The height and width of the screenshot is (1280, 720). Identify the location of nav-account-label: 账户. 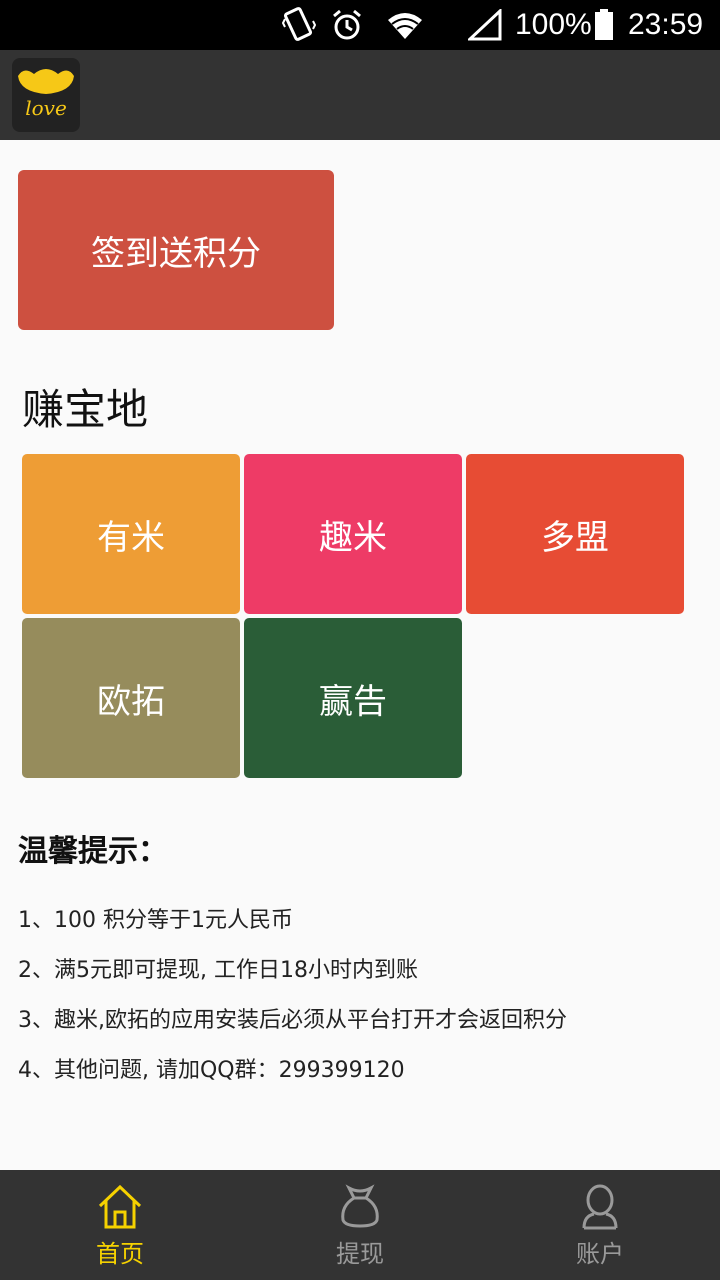
(600, 1254).